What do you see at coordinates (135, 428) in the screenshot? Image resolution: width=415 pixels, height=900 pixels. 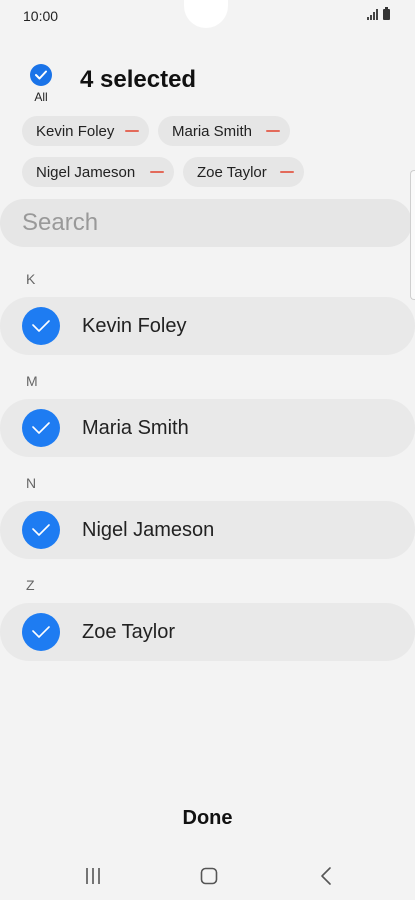 I see `contact-name: Maria Smith` at bounding box center [135, 428].